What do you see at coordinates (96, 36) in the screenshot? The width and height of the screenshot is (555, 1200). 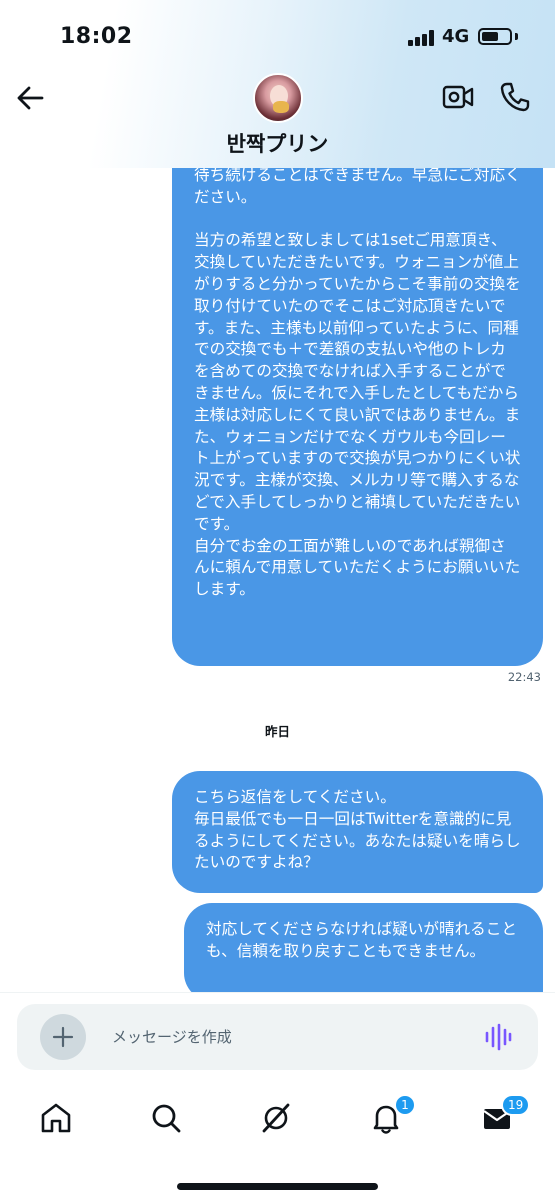 I see `status-time: 18:02` at bounding box center [96, 36].